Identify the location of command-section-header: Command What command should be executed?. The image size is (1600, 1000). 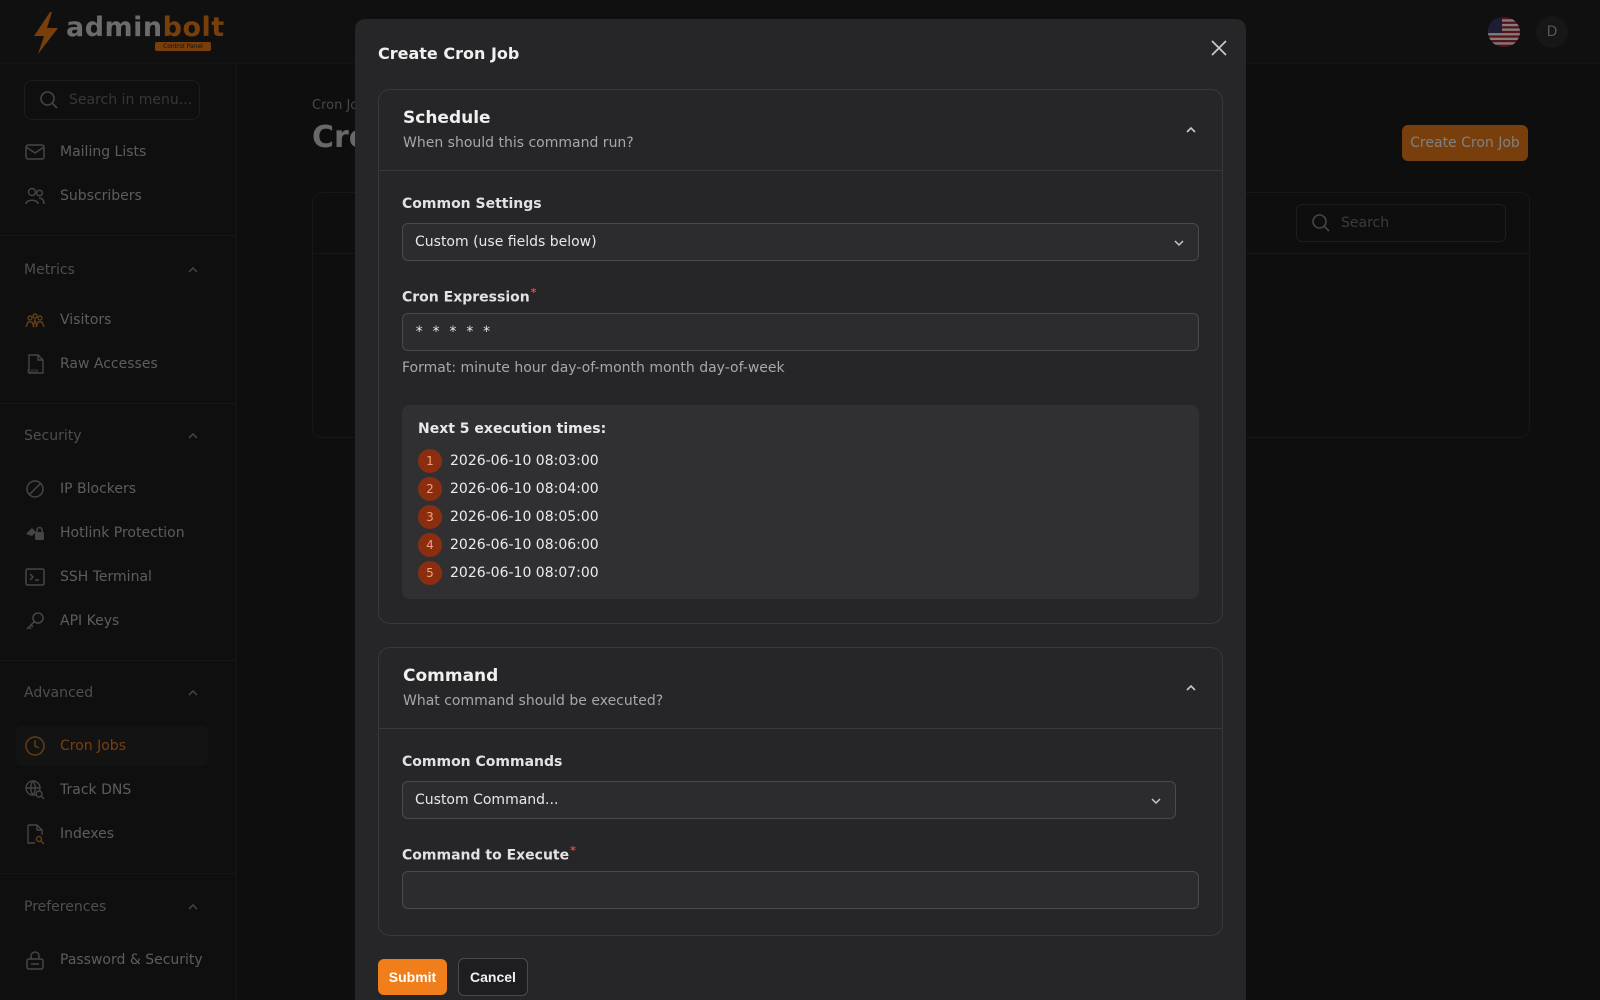
(800, 688).